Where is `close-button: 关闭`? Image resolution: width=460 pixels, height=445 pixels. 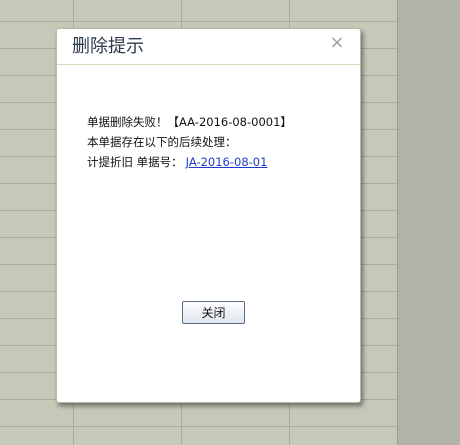 close-button: 关闭 is located at coordinates (213, 312).